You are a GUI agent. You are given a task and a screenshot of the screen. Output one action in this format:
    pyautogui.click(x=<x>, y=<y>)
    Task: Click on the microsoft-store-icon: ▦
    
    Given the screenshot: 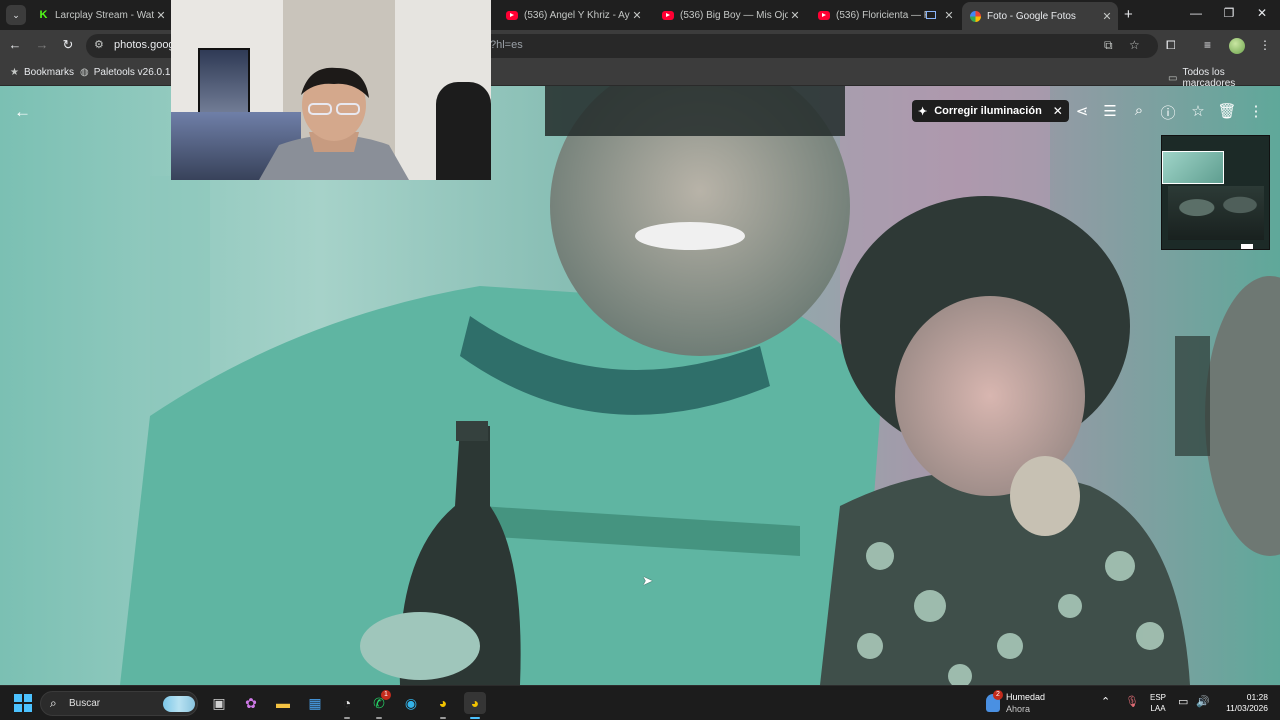 What is the action you would take?
    pyautogui.click(x=315, y=703)
    